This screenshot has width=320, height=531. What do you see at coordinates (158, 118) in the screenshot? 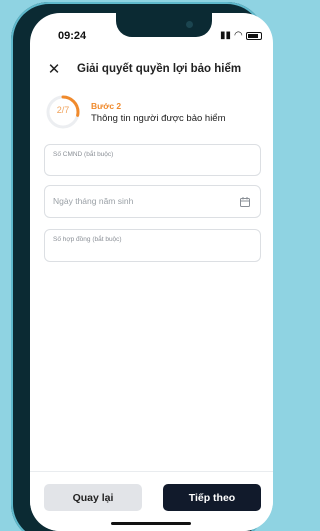
I see `step-description: Thông tin người được bảo hiểm` at bounding box center [158, 118].